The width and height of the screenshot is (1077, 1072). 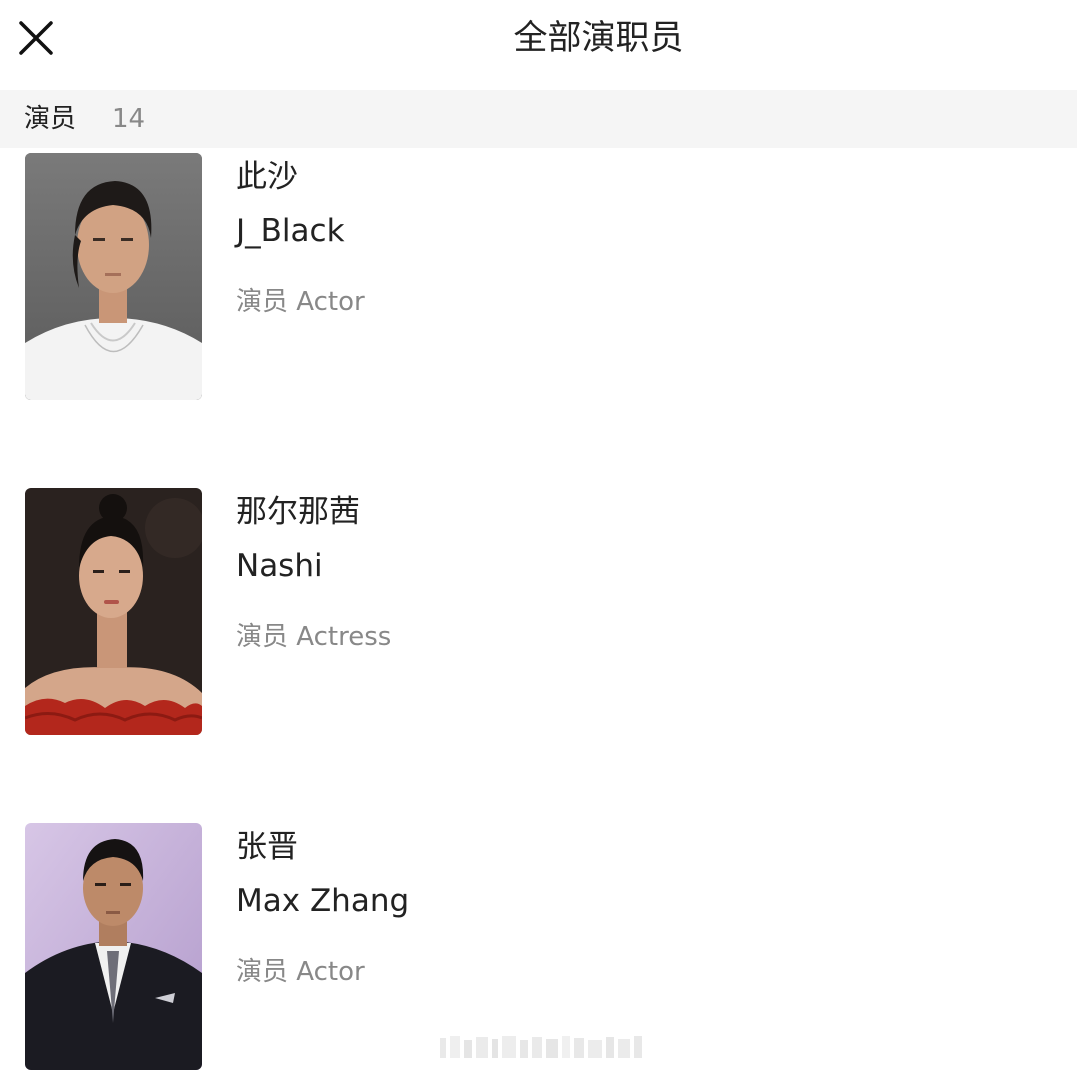 I want to click on section-label: 演员, so click(x=50, y=119).